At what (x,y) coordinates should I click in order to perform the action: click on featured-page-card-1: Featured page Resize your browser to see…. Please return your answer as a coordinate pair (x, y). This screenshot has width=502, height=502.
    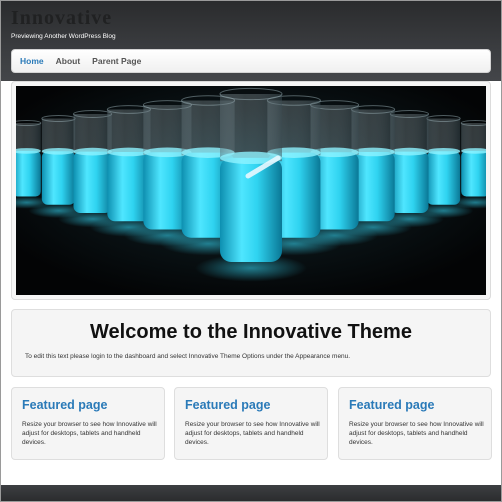
    Looking at the image, I should click on (88, 423).